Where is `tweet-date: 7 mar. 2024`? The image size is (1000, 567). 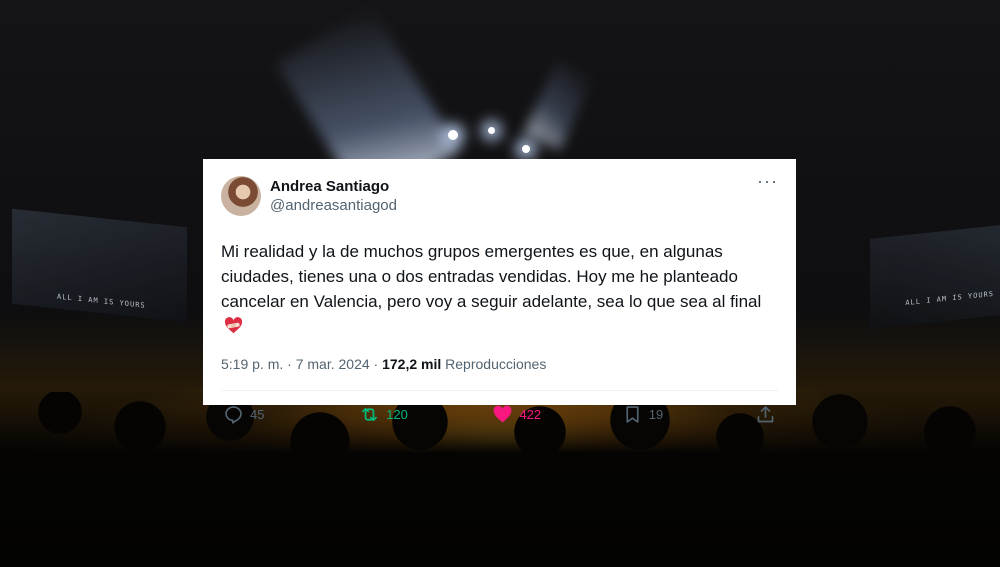
tweet-date: 7 mar. 2024 is located at coordinates (333, 364).